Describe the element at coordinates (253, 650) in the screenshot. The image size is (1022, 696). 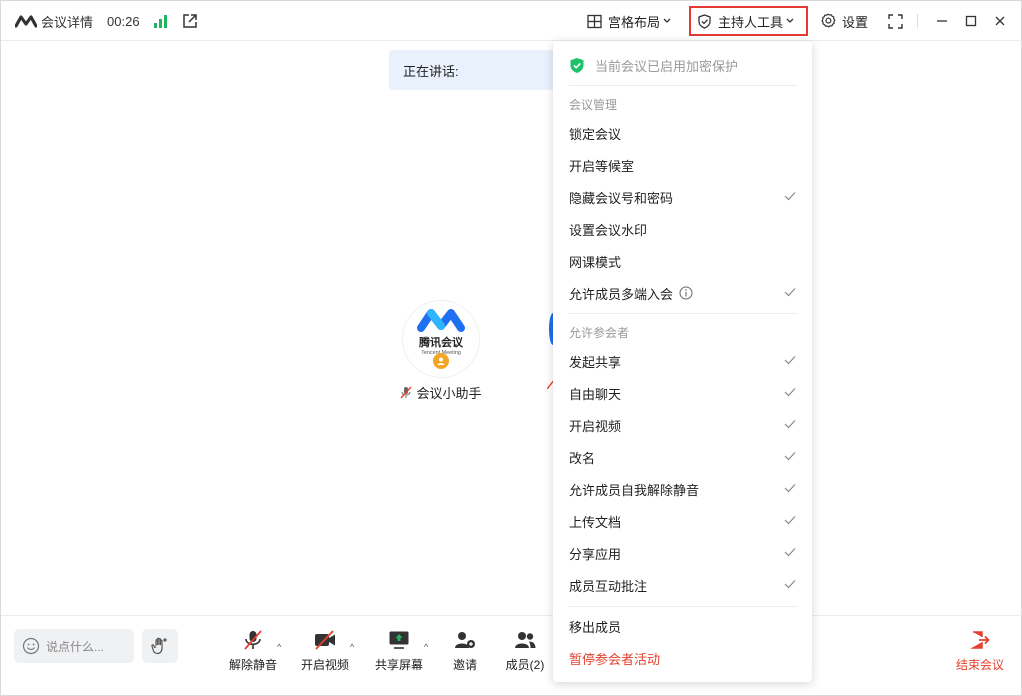
I see `unmute-button: 解除静音` at that location.